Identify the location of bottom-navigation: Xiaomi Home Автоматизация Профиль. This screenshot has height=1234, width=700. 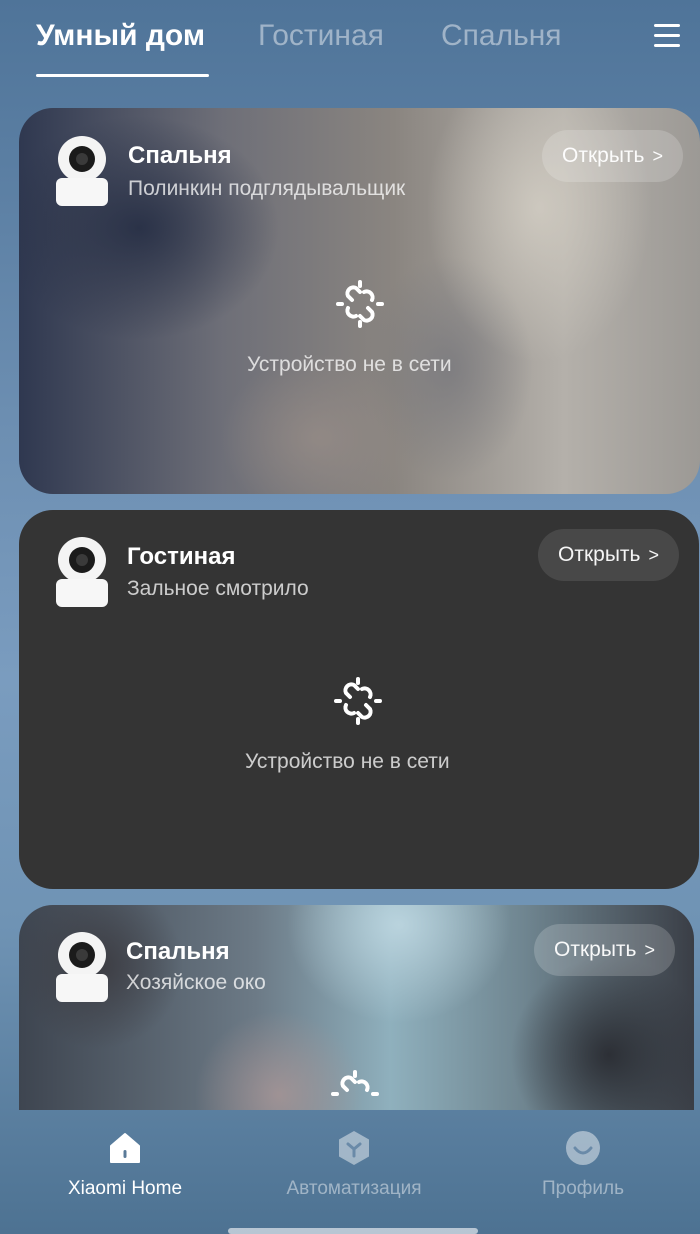
(350, 1171).